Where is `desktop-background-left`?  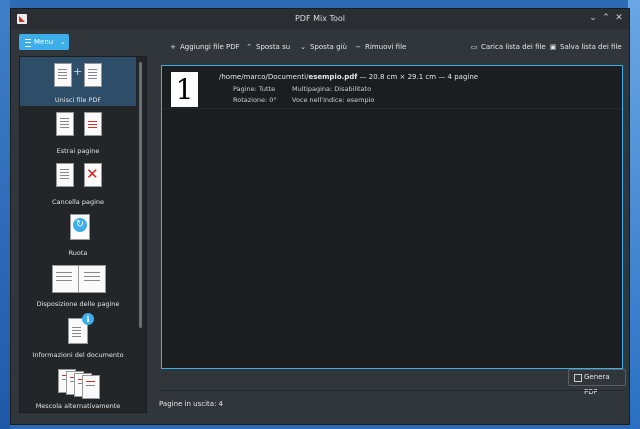
desktop-background-left is located at coordinates (5, 214).